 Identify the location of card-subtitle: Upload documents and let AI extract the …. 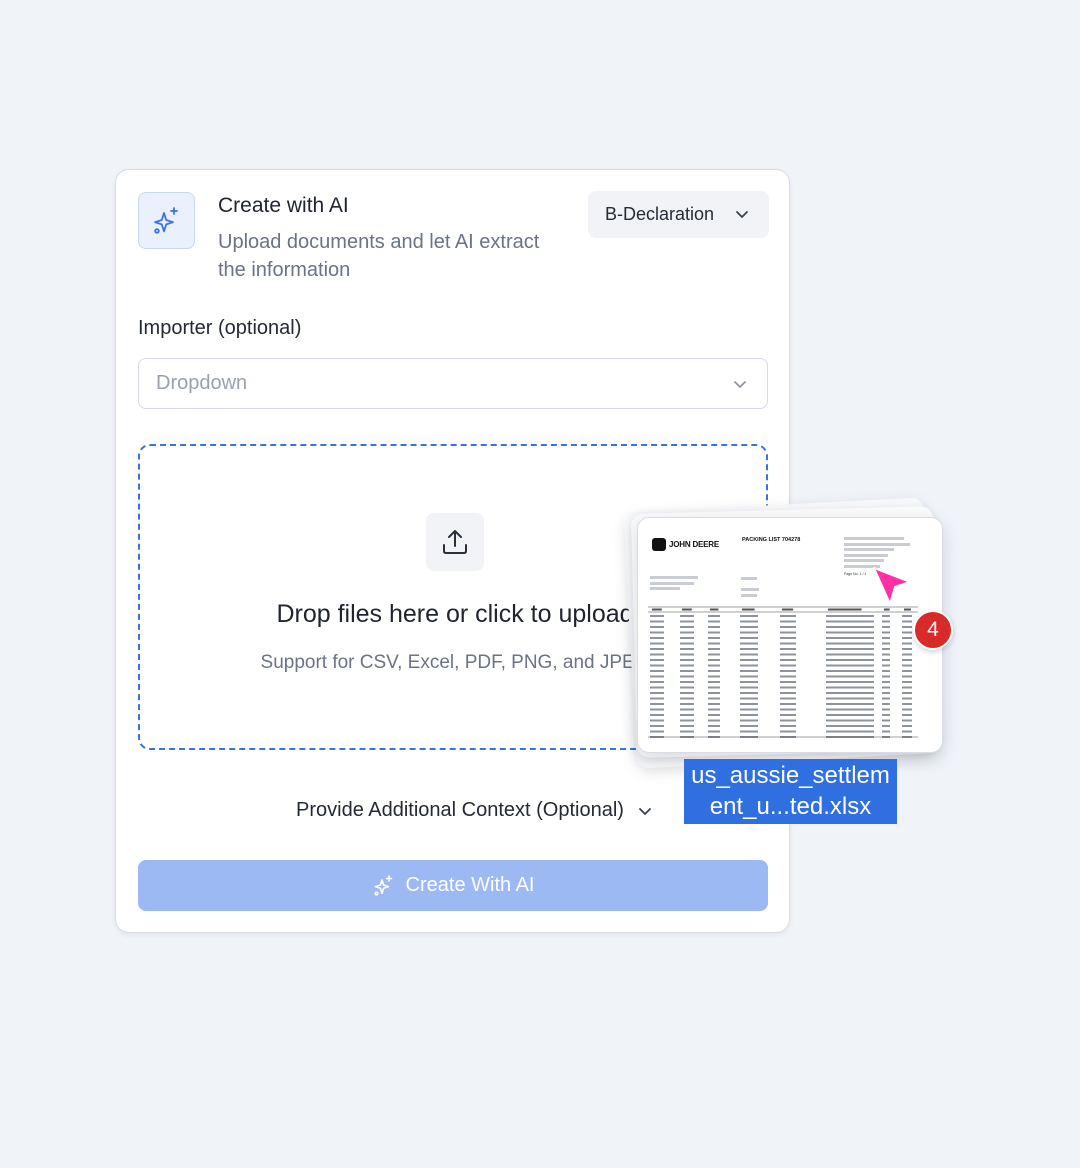
(379, 256).